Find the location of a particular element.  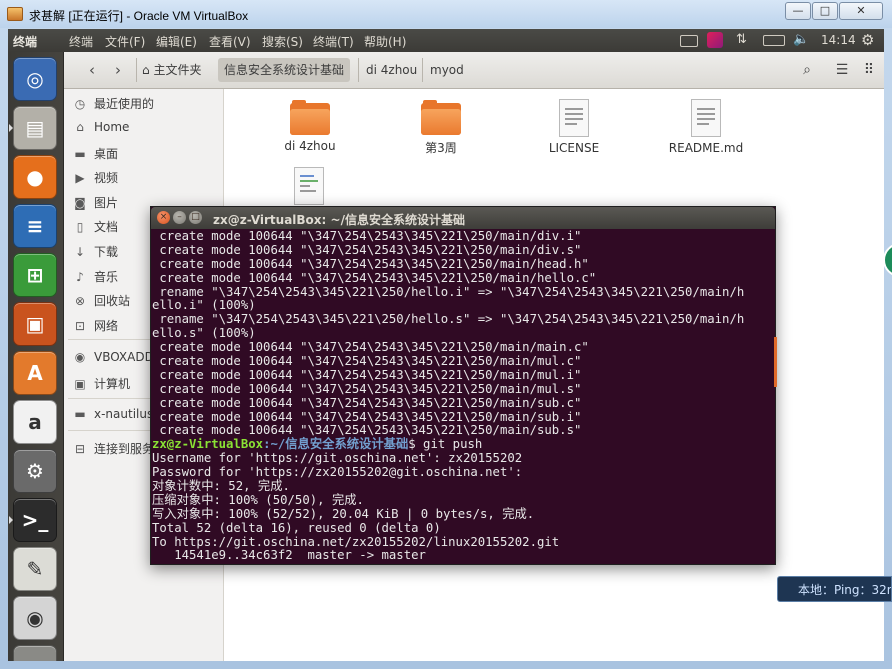

unity-launcher: ◎ ▤ ● ≡ ⊞ ▣ Aa ⚙ >_ ✎ ◉ ▥ is located at coordinates (36, 356).